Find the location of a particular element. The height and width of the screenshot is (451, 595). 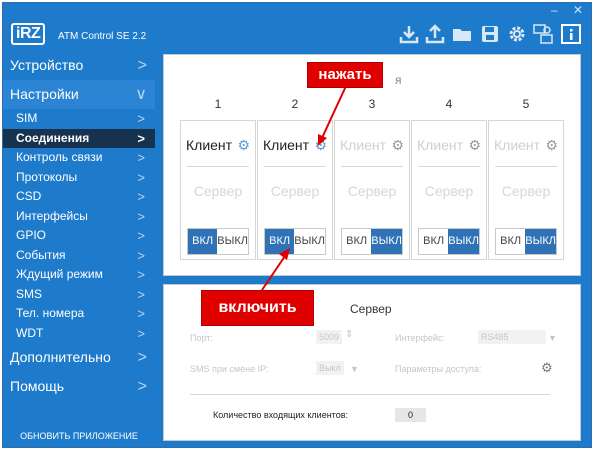

connection-card-2: Клиент ⚙ Сервер ВКЛ ВЫКЛ is located at coordinates (295, 190).